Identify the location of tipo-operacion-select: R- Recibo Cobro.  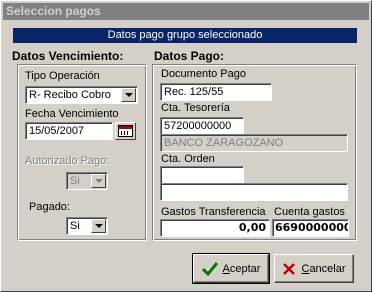
(81, 95).